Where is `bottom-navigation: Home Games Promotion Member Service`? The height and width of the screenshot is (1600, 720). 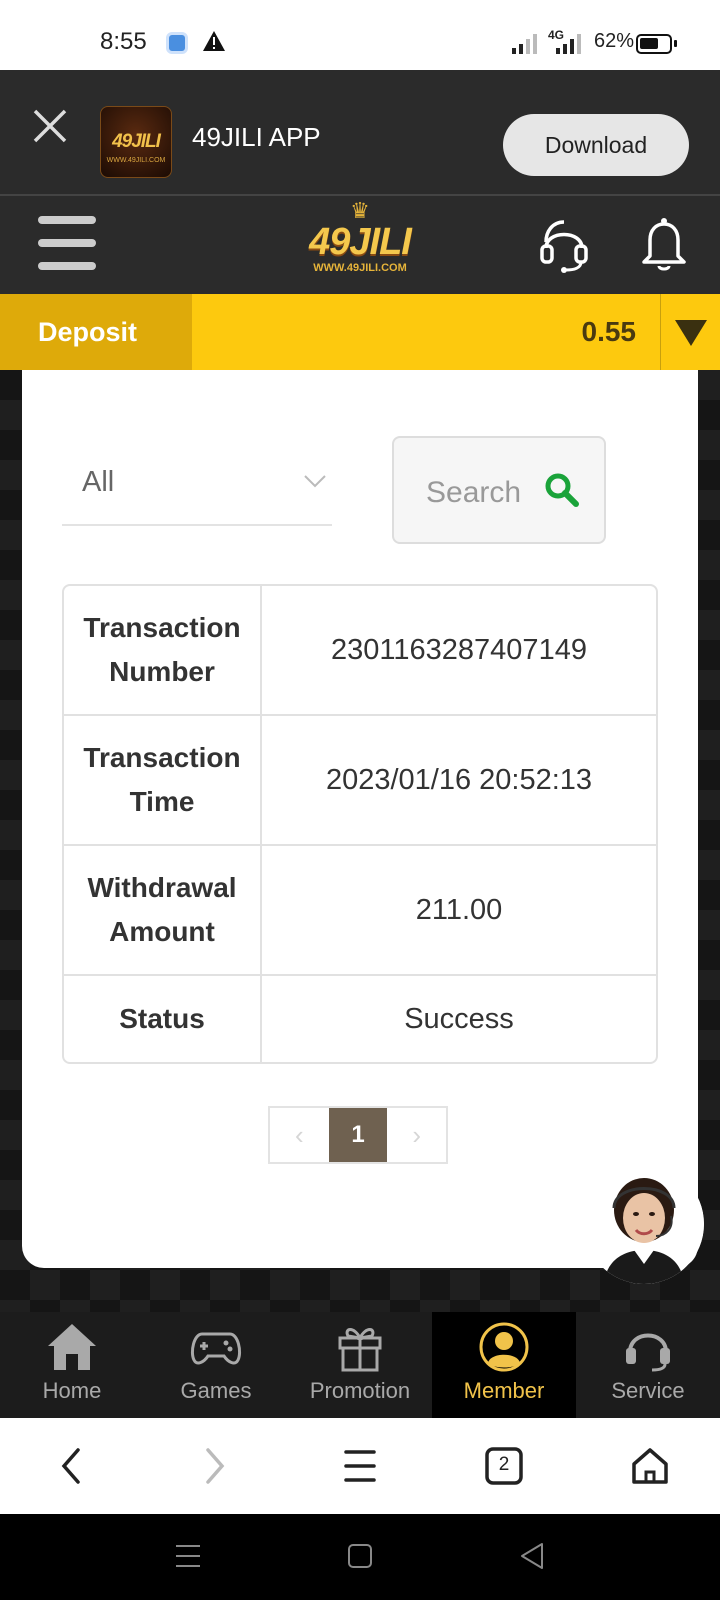
bottom-navigation: Home Games Promotion Member Service is located at coordinates (360, 1365).